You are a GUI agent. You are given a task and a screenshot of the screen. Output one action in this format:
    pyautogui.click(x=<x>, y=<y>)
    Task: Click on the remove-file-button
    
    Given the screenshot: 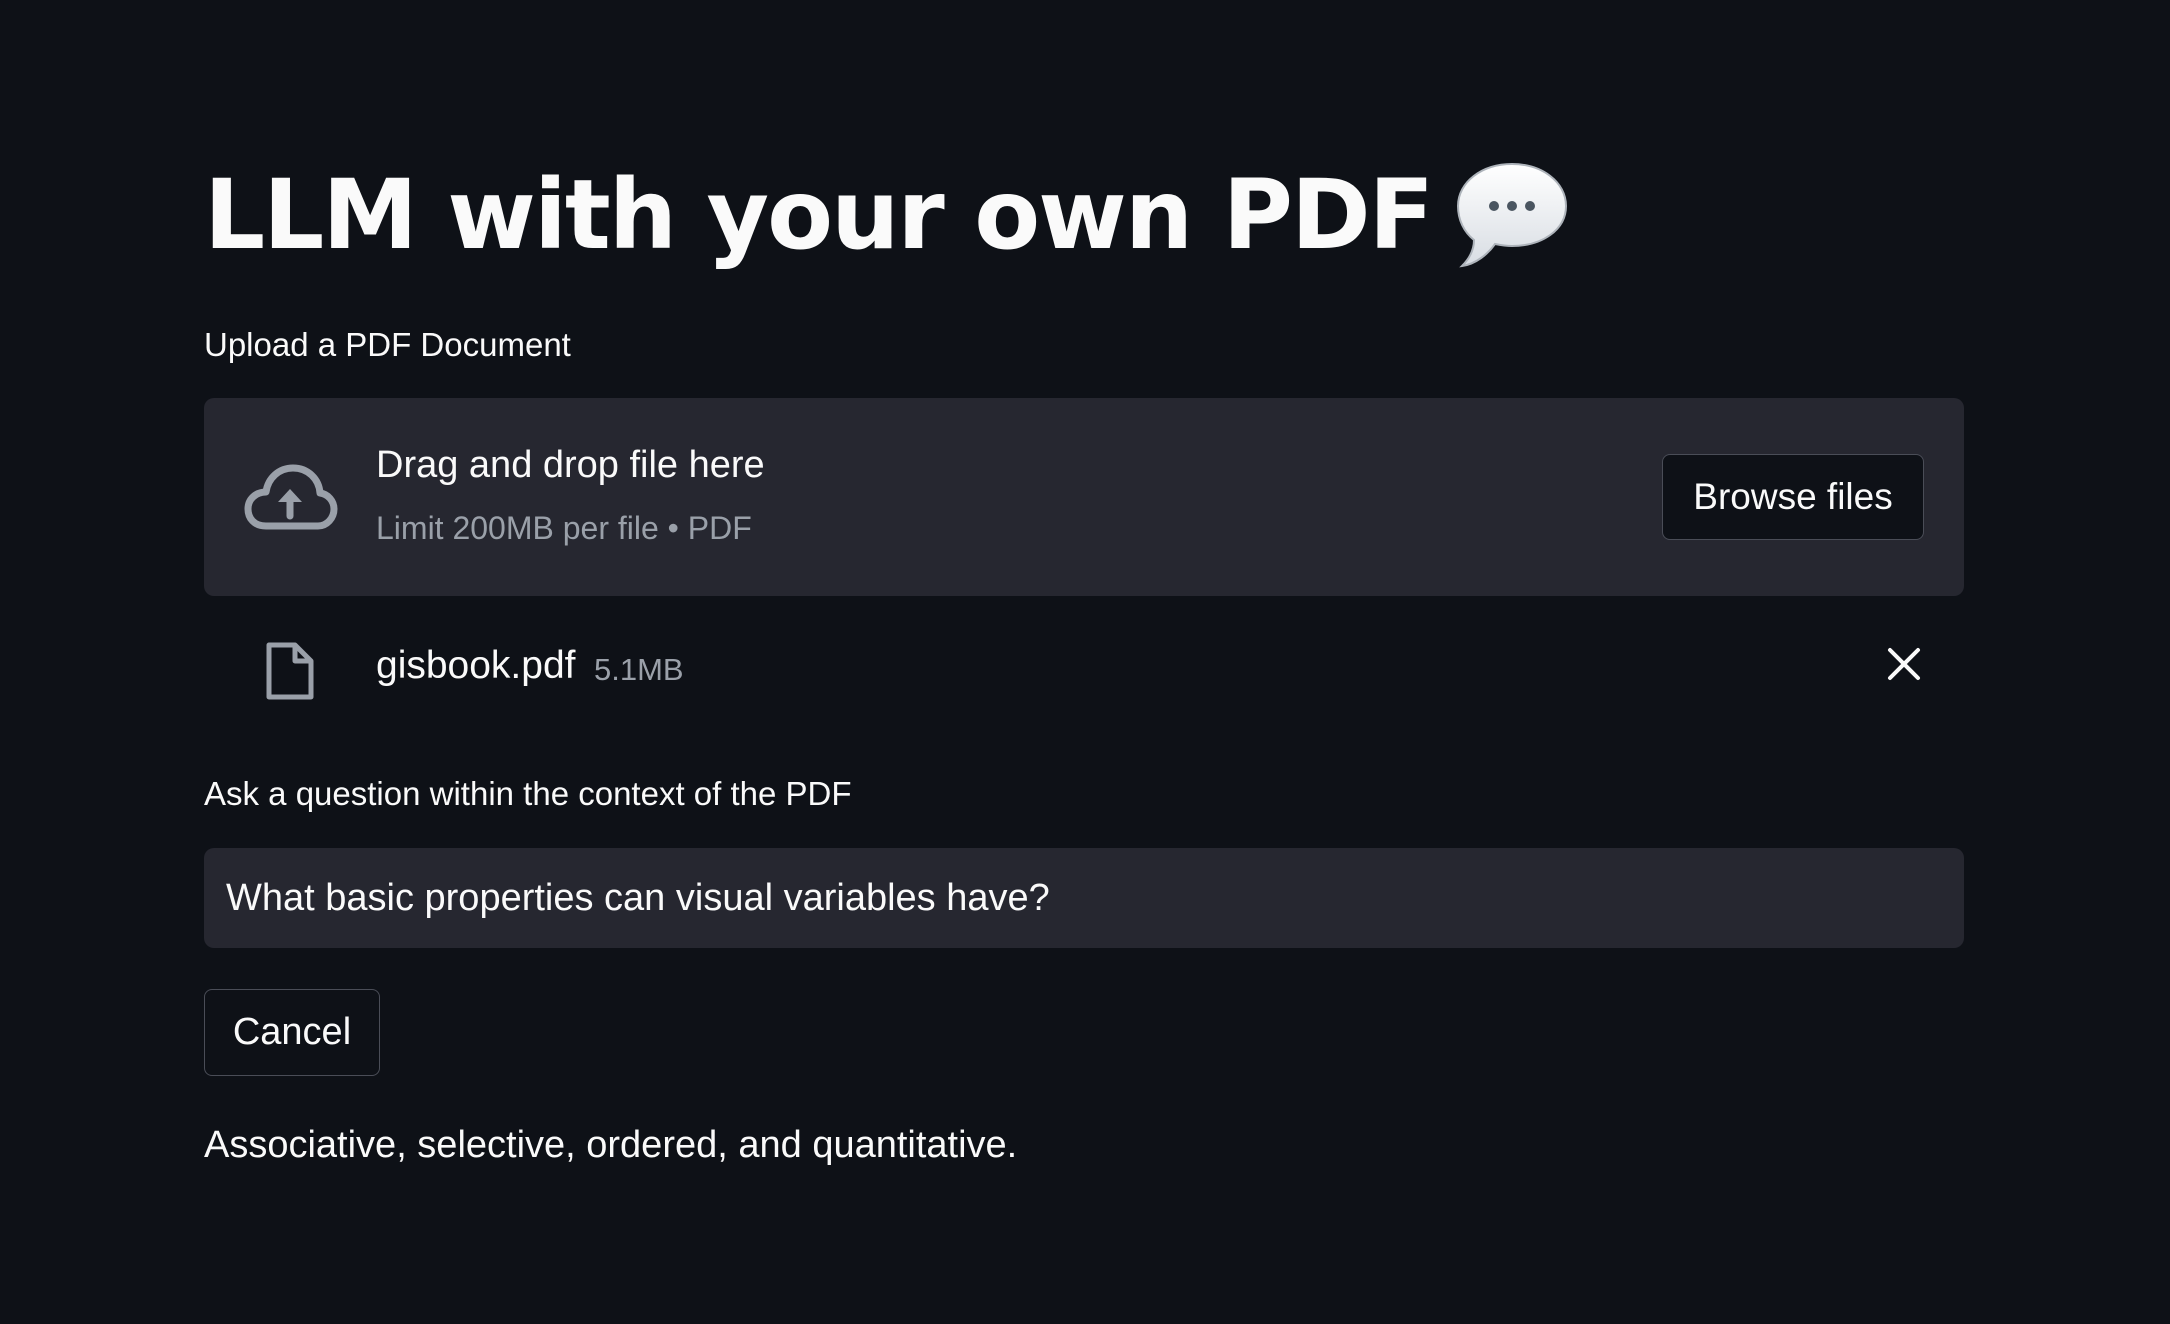 What is the action you would take?
    pyautogui.click(x=1904, y=664)
    